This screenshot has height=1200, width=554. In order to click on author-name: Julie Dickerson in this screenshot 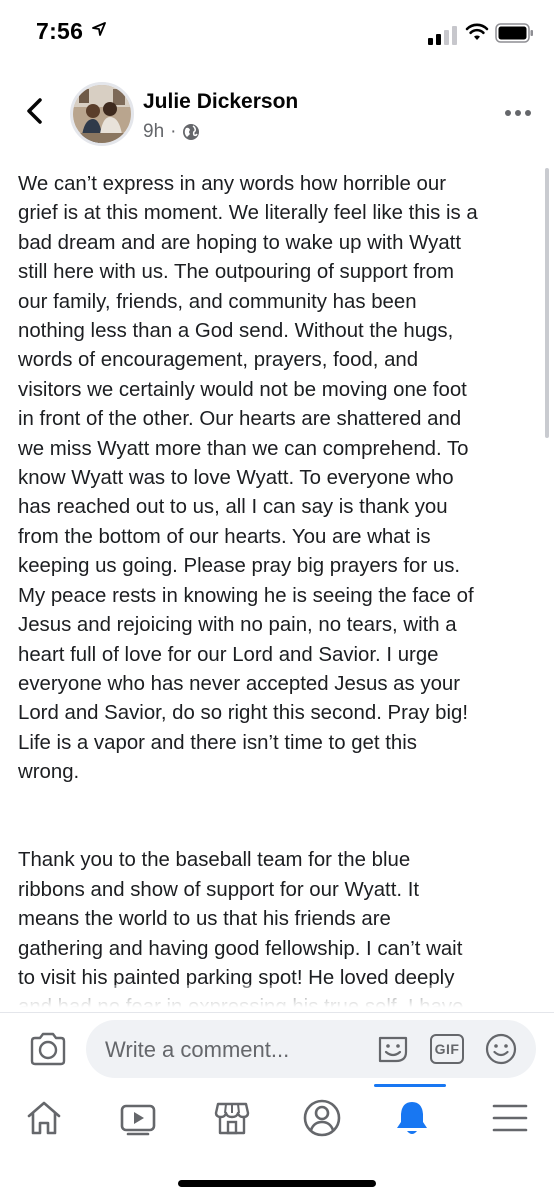, I will do `click(220, 102)`.